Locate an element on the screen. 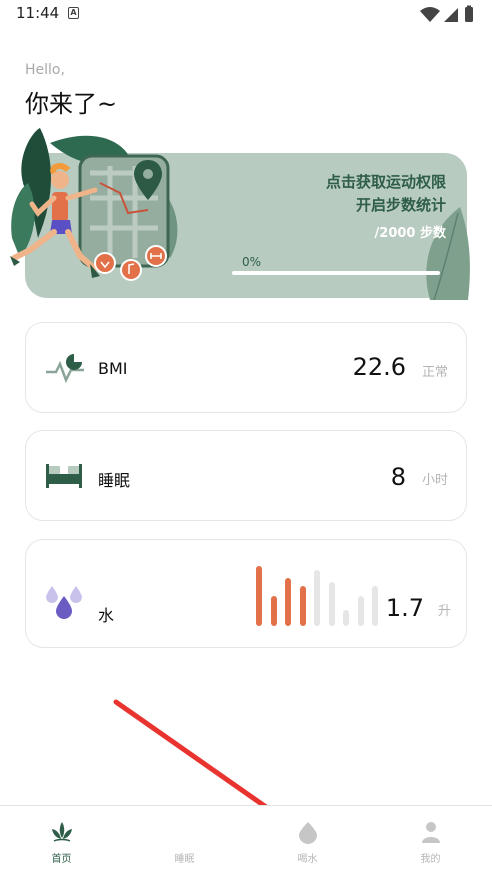 The width and height of the screenshot is (492, 876). nav-label-profile: 我的 is located at coordinates (430, 859).